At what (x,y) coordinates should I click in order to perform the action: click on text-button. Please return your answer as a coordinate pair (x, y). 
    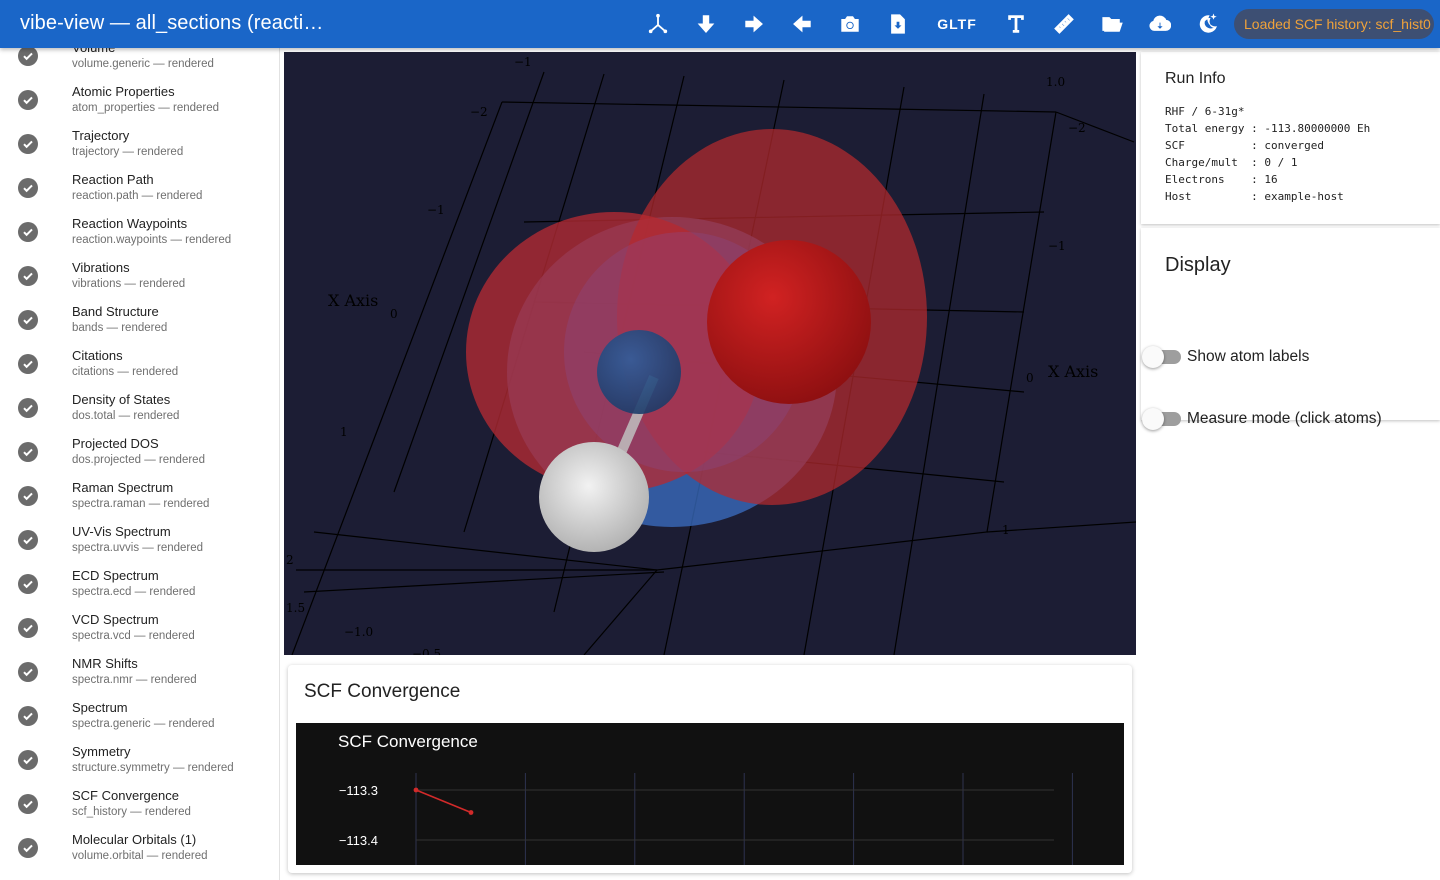
    Looking at the image, I should click on (1016, 24).